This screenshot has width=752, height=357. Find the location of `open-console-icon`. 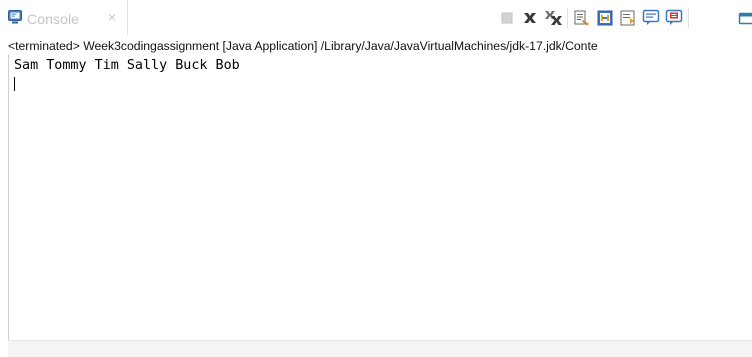

open-console-icon is located at coordinates (745, 18).